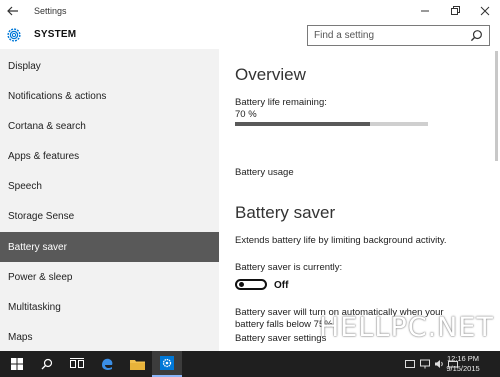 The image size is (500, 377). I want to click on minimize-icon, so click(425, 10).